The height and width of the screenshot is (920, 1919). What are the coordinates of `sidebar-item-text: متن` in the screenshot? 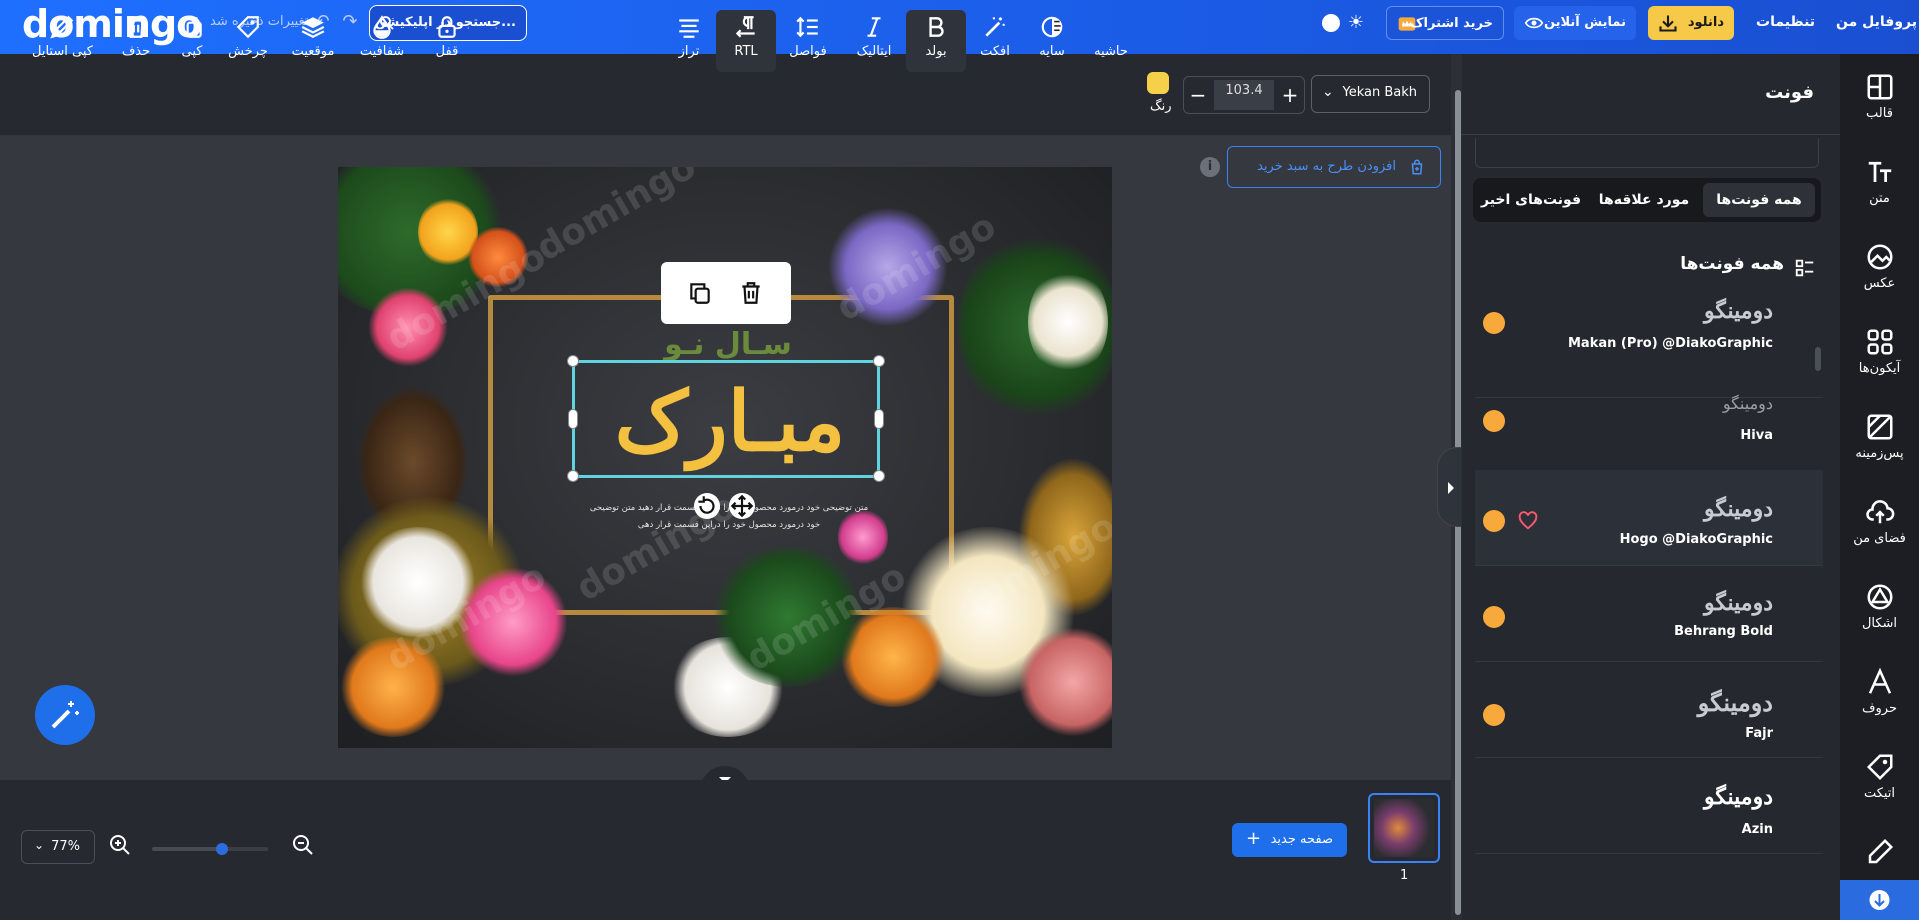 It's located at (1879, 180).